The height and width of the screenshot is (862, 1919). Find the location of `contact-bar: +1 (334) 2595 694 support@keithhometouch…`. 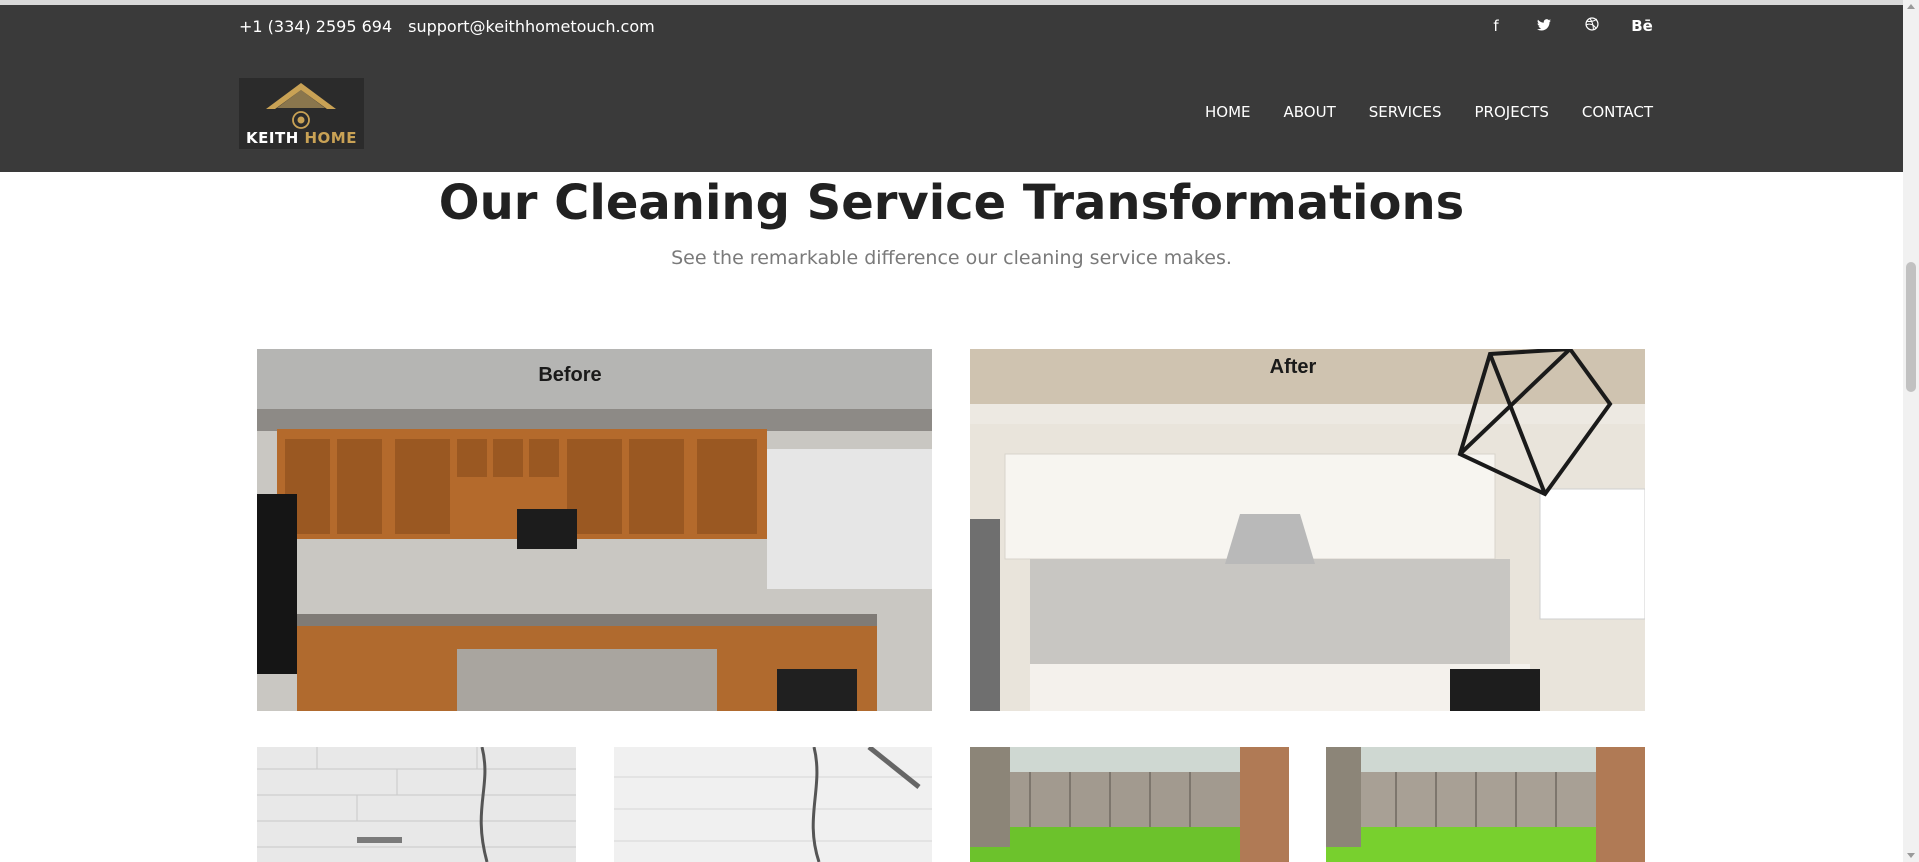

contact-bar: +1 (334) 2595 694 support@keithhometouch… is located at coordinates (447, 26).